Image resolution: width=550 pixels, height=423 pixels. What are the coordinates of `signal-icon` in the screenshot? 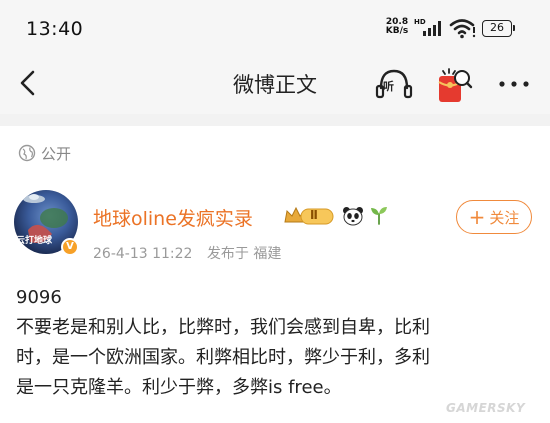 It's located at (432, 28).